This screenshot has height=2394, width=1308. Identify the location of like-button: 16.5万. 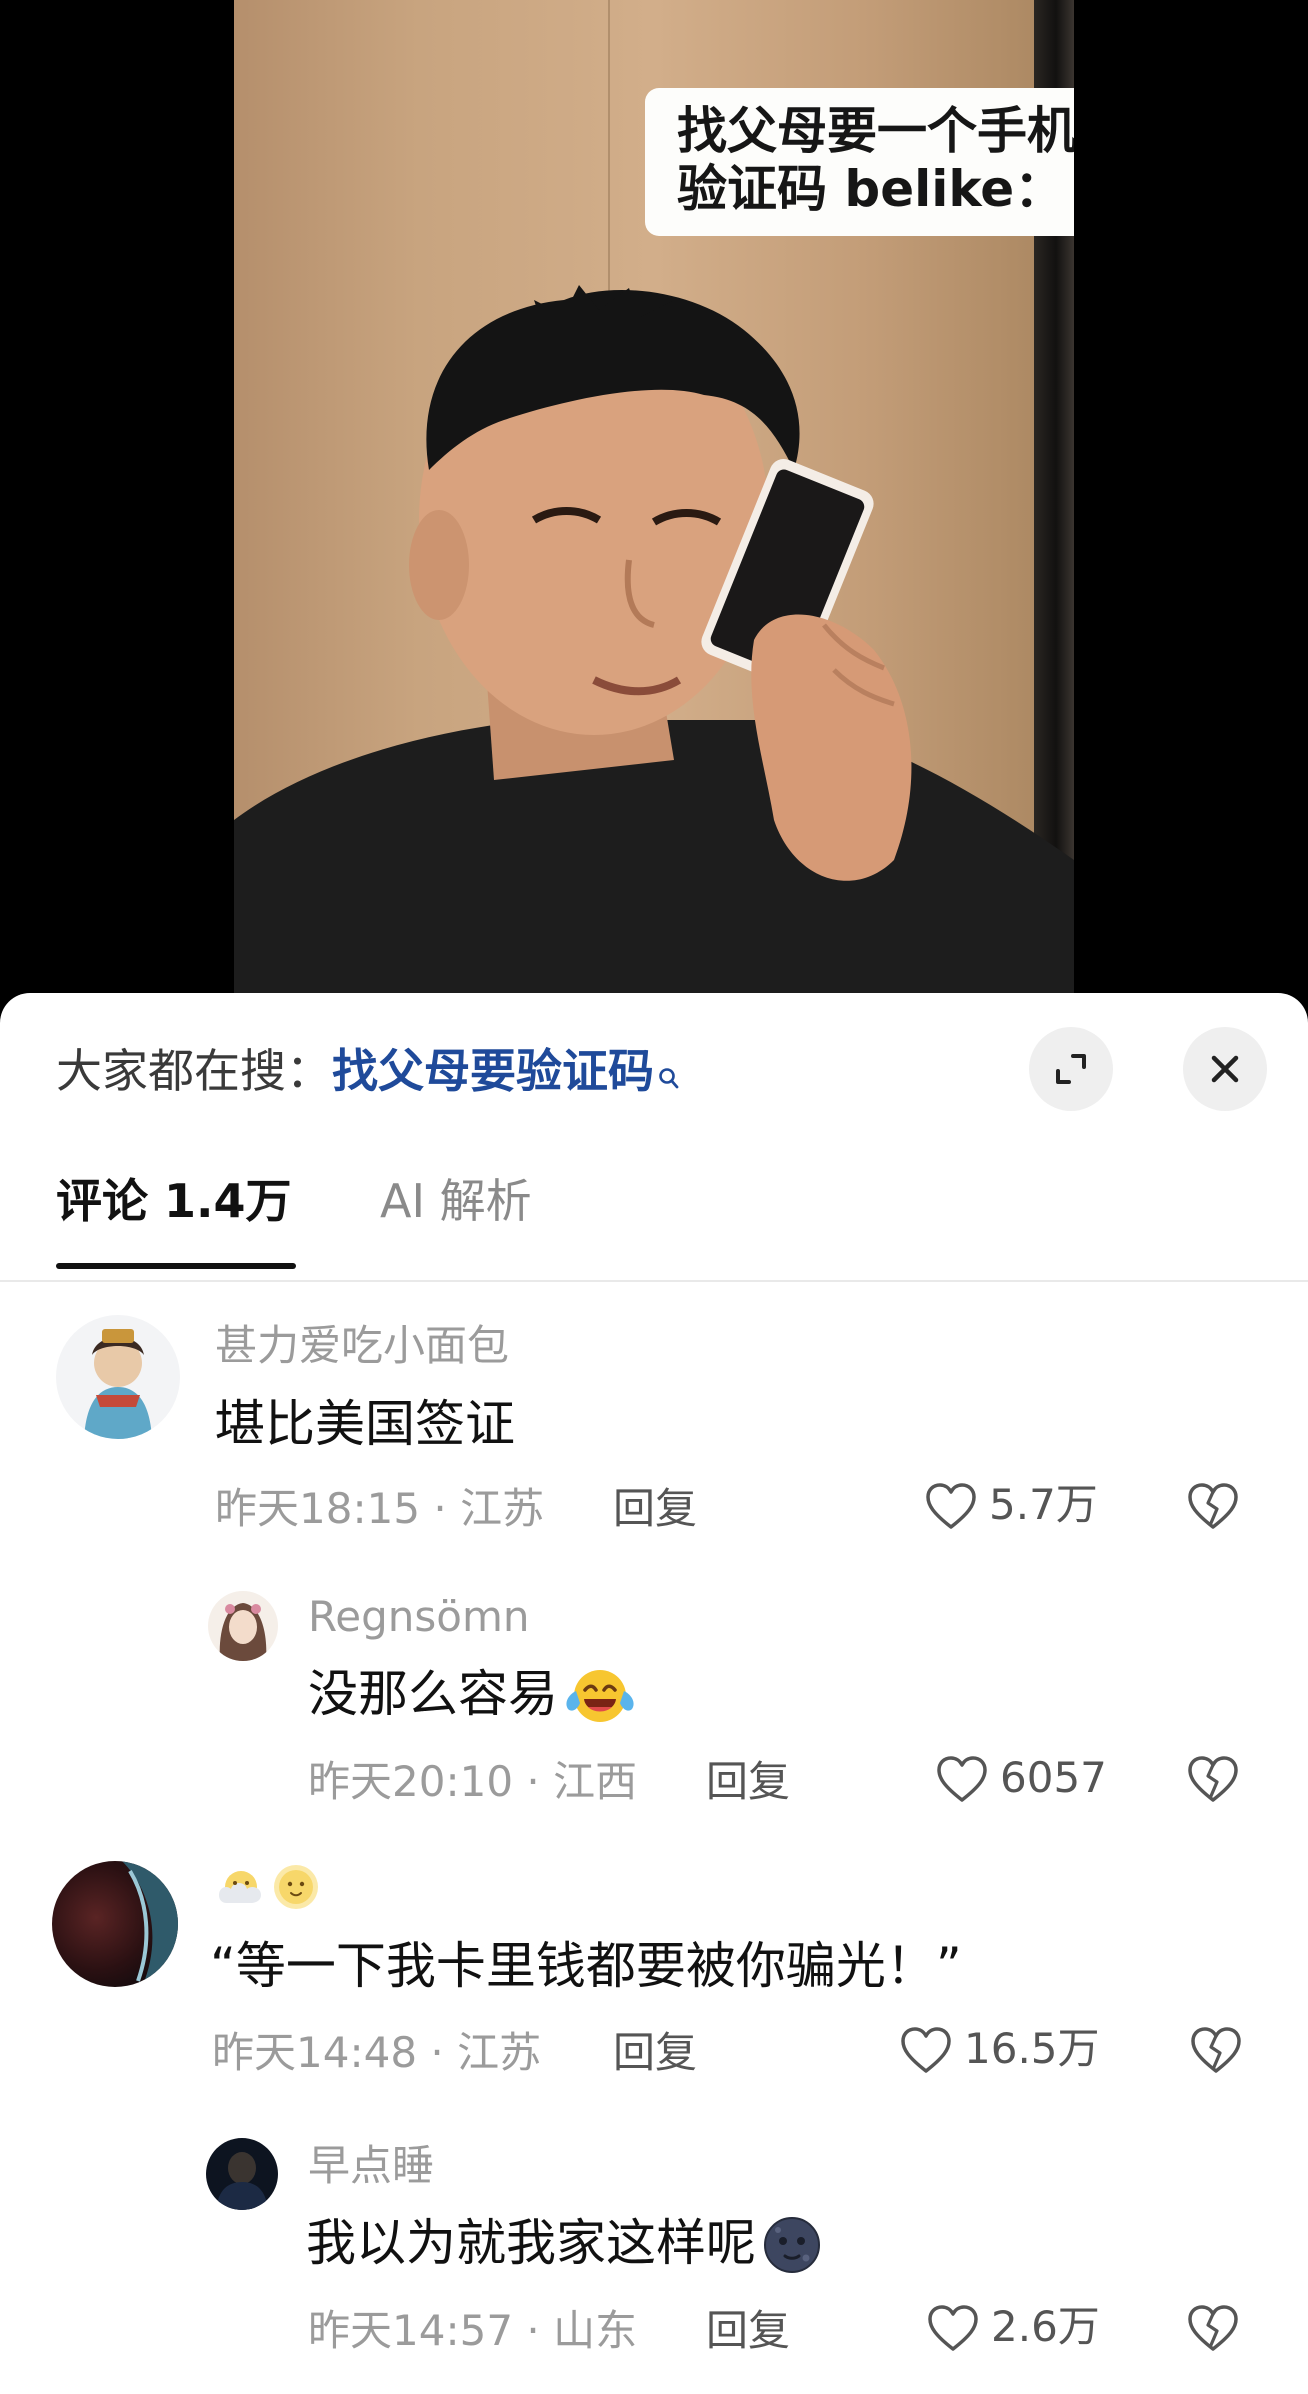
(999, 2051).